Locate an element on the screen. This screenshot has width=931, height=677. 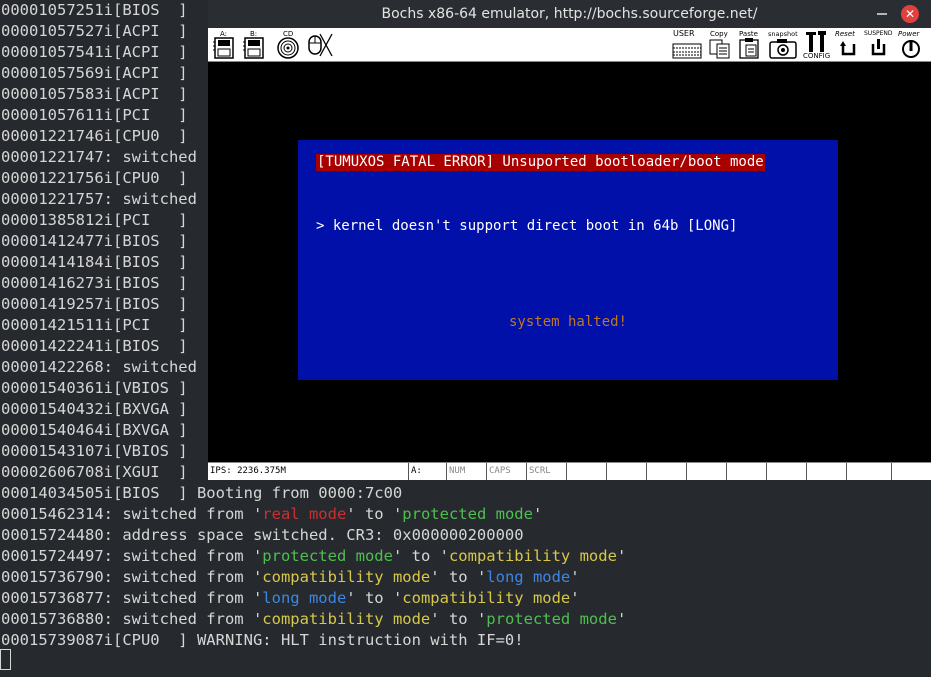
terminal-line: 00001221746i[CPU0 ] is located at coordinates (94, 136).